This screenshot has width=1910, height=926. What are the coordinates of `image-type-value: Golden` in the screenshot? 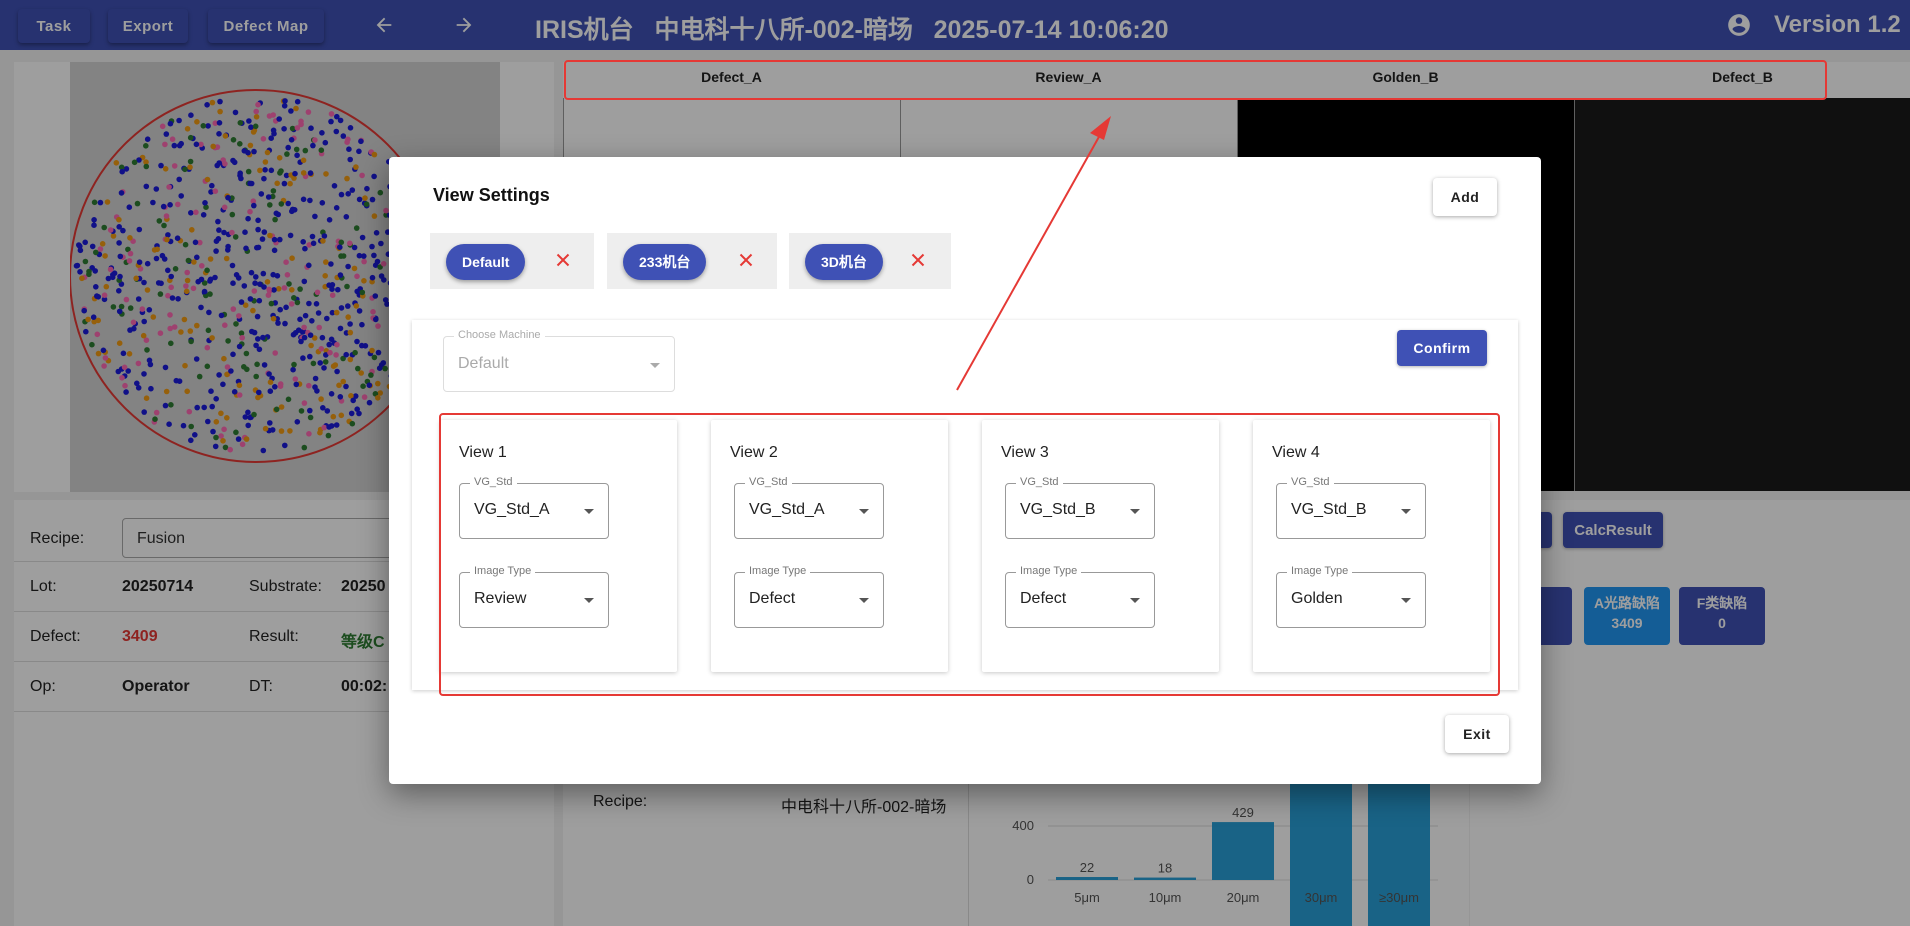 It's located at (1317, 598).